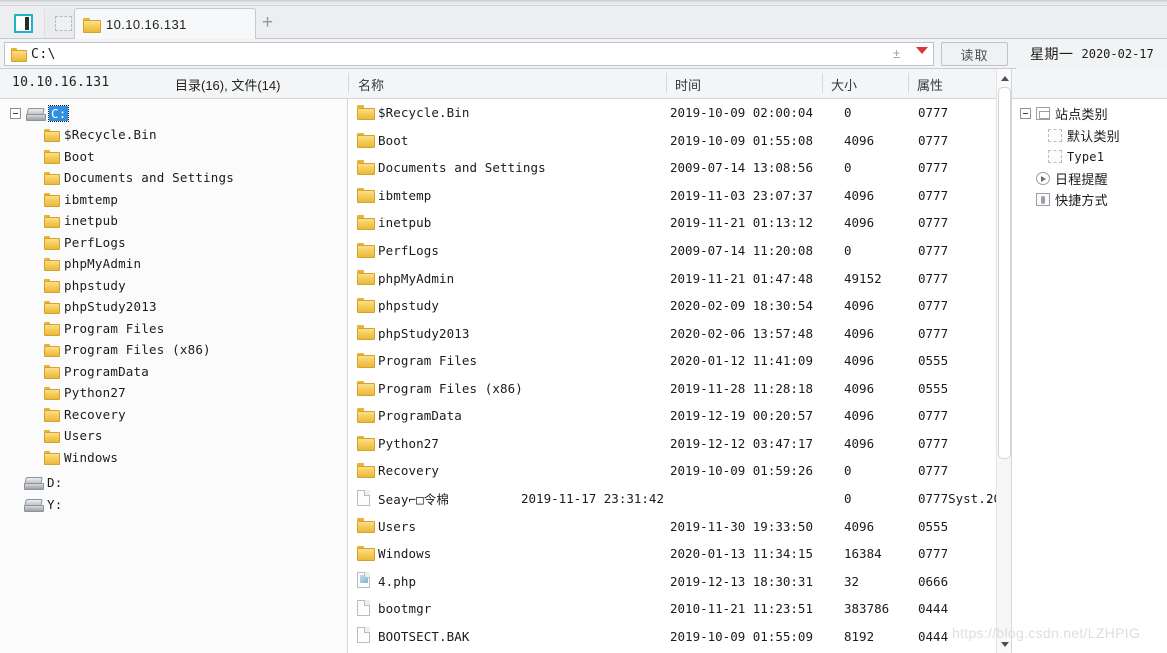 The width and height of the screenshot is (1167, 653). Describe the element at coordinates (741, 361) in the screenshot. I see `cell-time: 2020-01-12 11:41:09` at that location.